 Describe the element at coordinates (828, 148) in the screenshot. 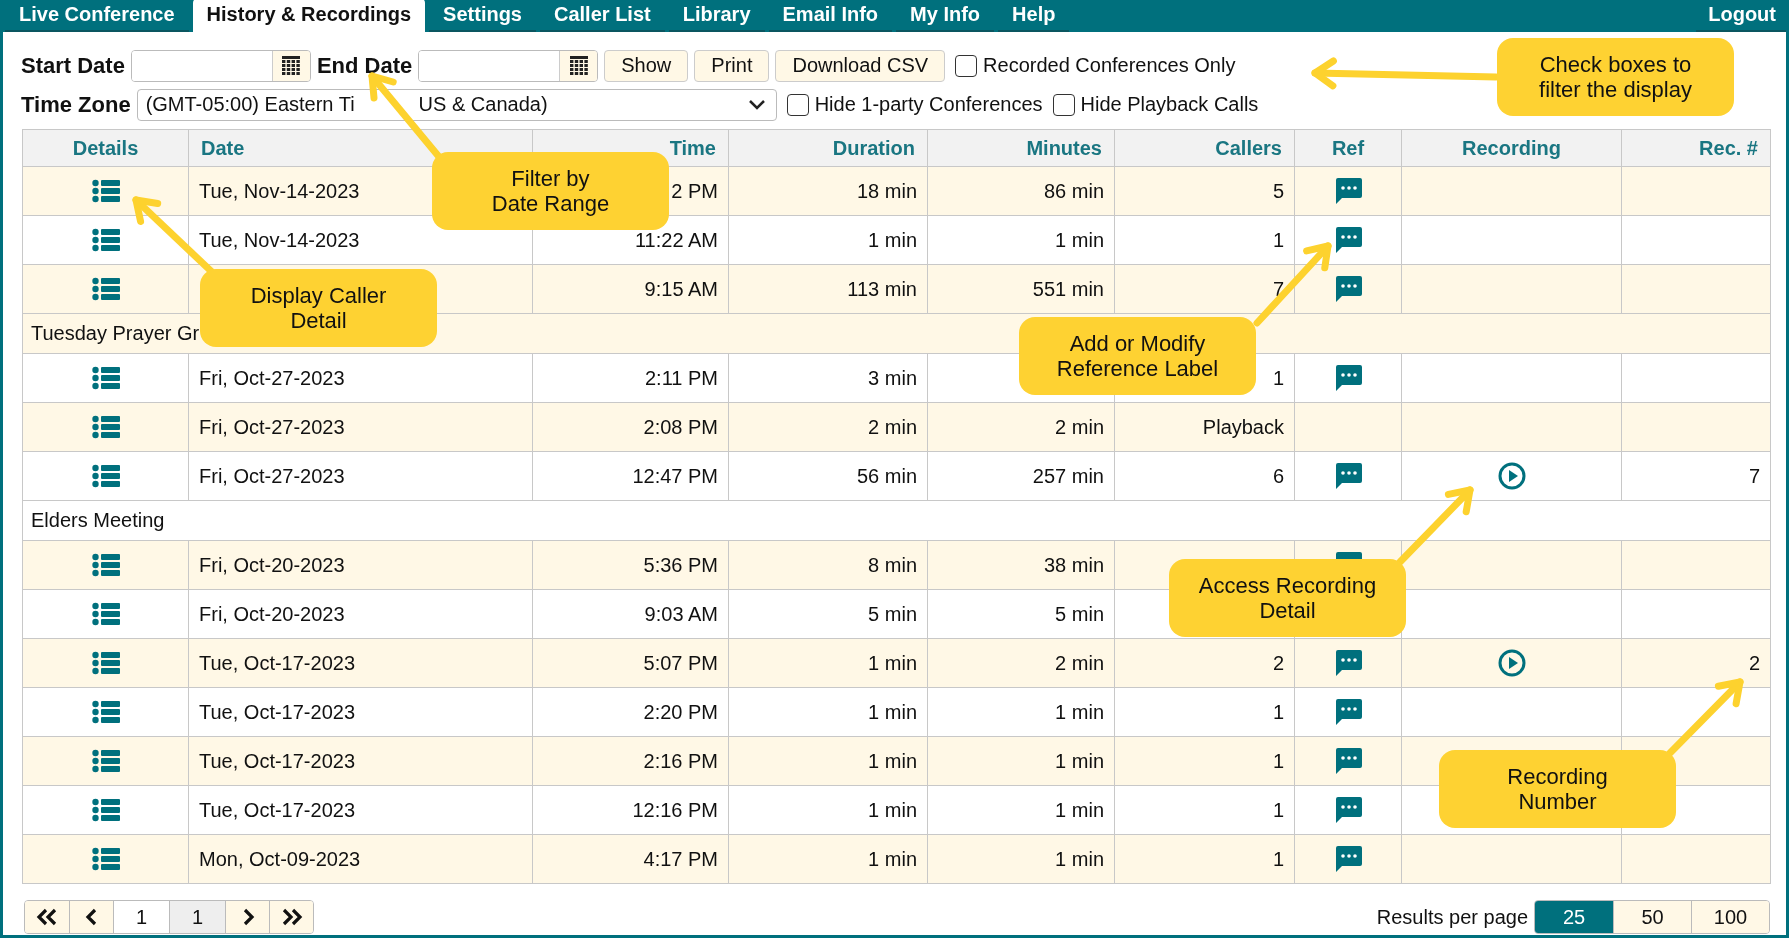

I see `column-header: Duration` at that location.